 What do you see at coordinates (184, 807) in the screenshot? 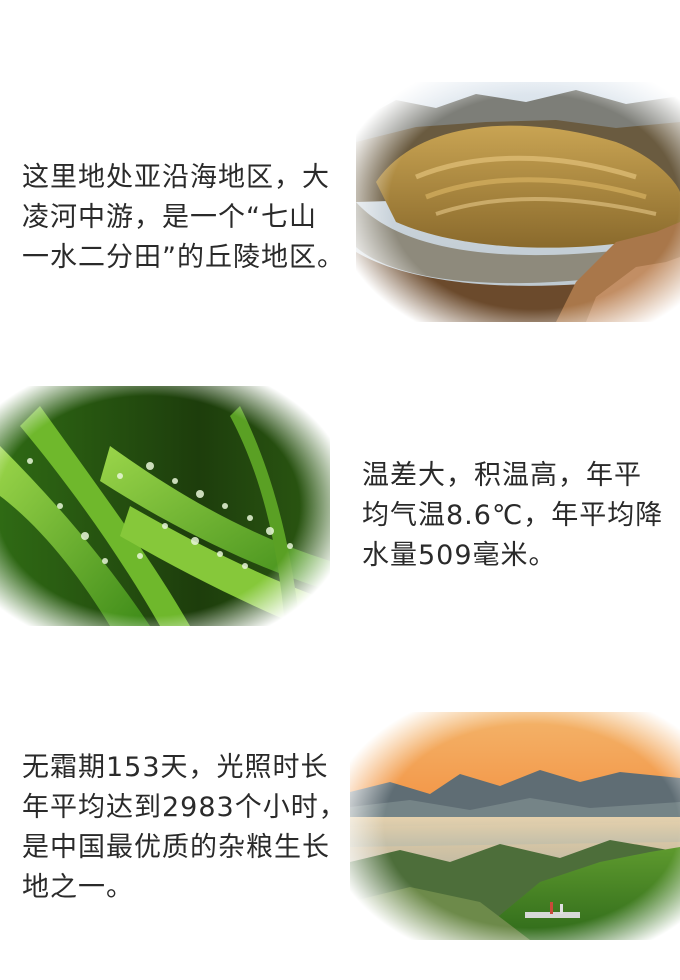
I see `section-3-line-2: 年平均达到2983个小时，` at bounding box center [184, 807].